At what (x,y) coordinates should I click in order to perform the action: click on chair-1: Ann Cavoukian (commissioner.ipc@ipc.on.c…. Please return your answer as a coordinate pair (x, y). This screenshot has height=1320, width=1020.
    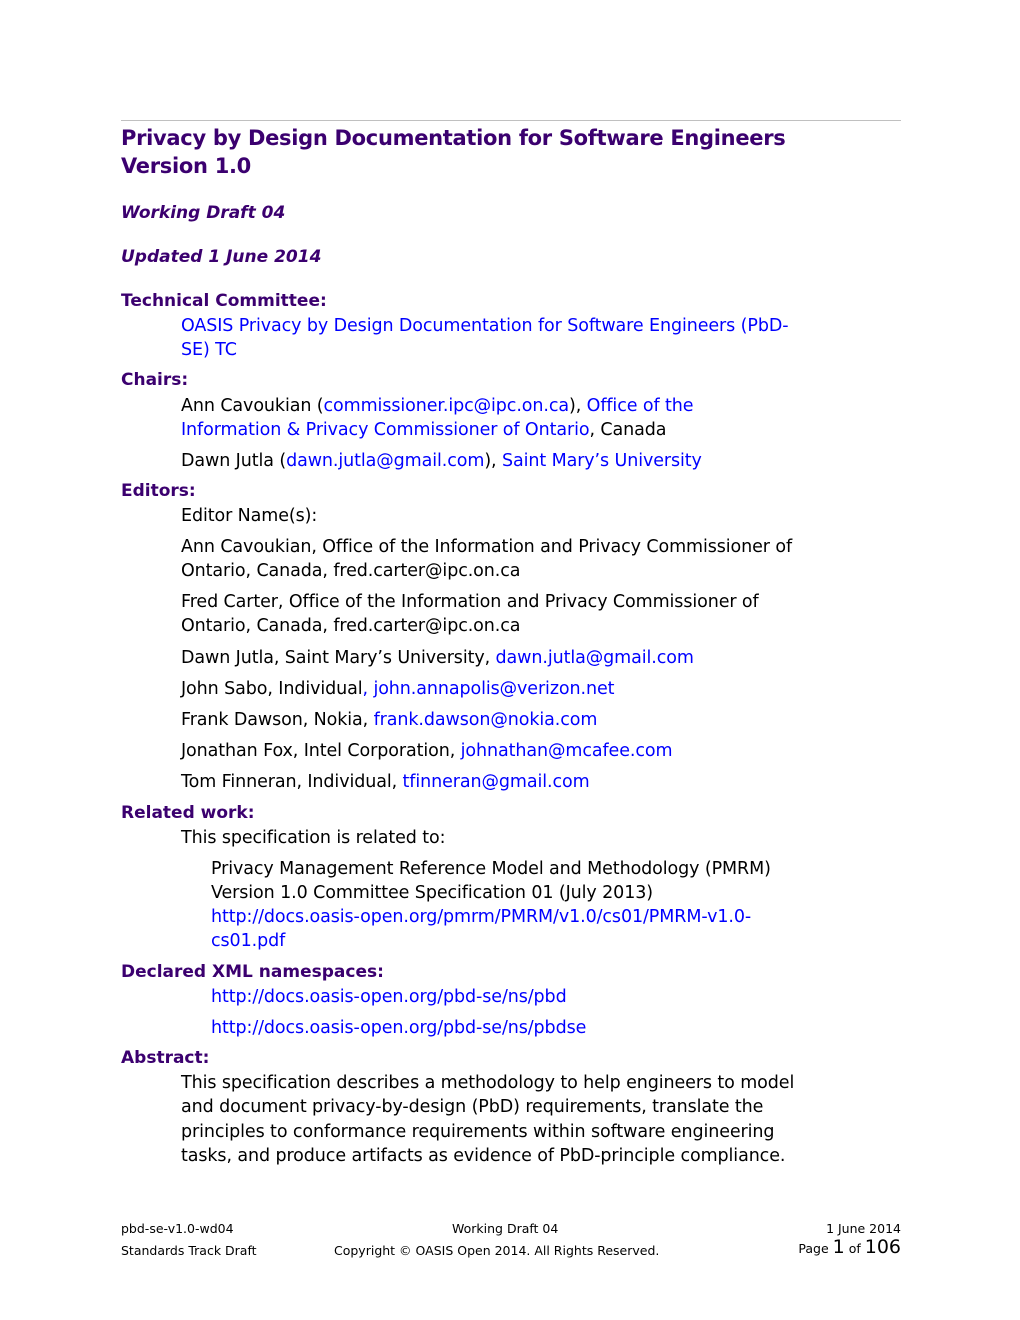
    Looking at the image, I should click on (437, 406).